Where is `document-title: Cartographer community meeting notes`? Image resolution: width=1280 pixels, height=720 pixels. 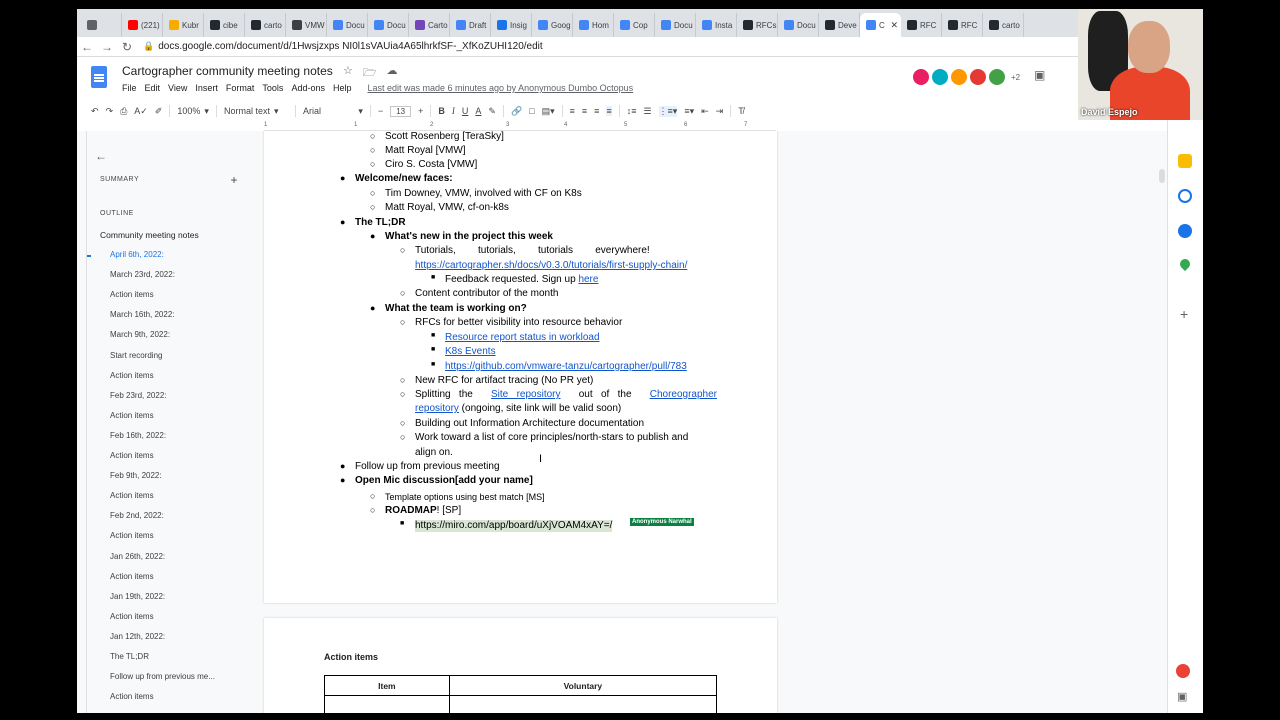 document-title: Cartographer community meeting notes is located at coordinates (227, 71).